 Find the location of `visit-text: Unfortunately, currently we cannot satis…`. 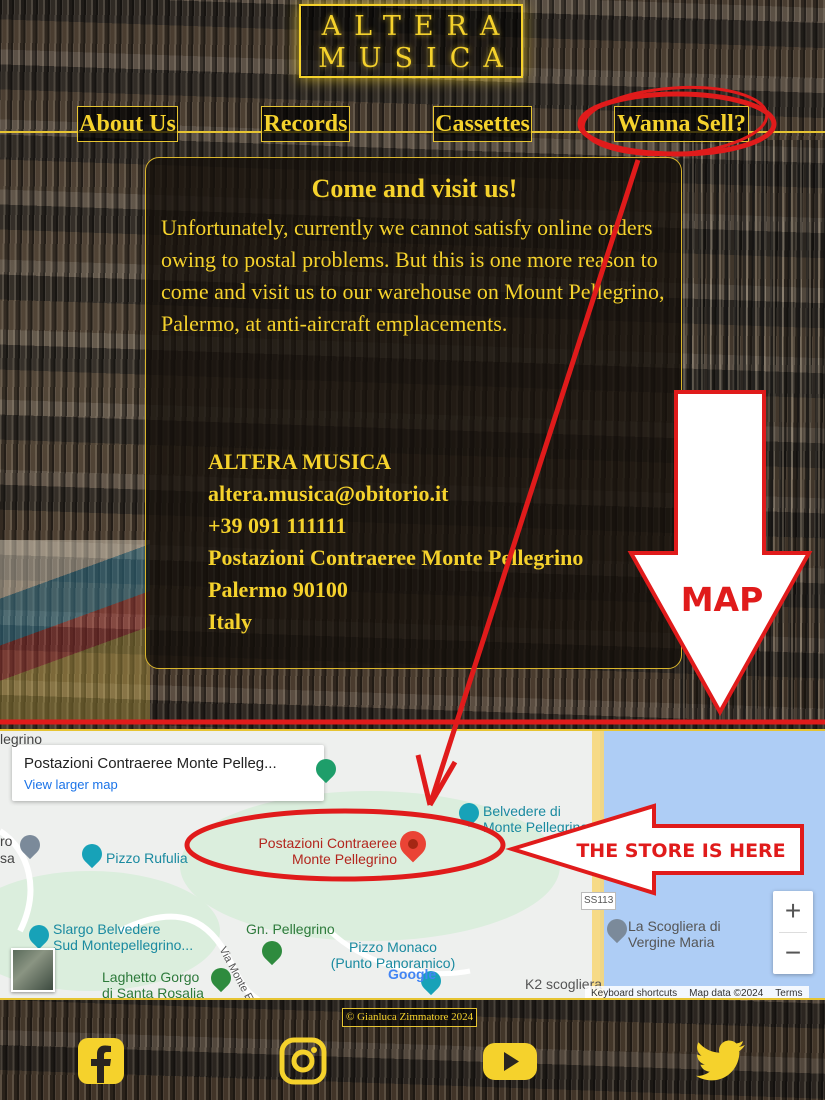

visit-text: Unfortunately, currently we cannot satis… is located at coordinates (413, 275).